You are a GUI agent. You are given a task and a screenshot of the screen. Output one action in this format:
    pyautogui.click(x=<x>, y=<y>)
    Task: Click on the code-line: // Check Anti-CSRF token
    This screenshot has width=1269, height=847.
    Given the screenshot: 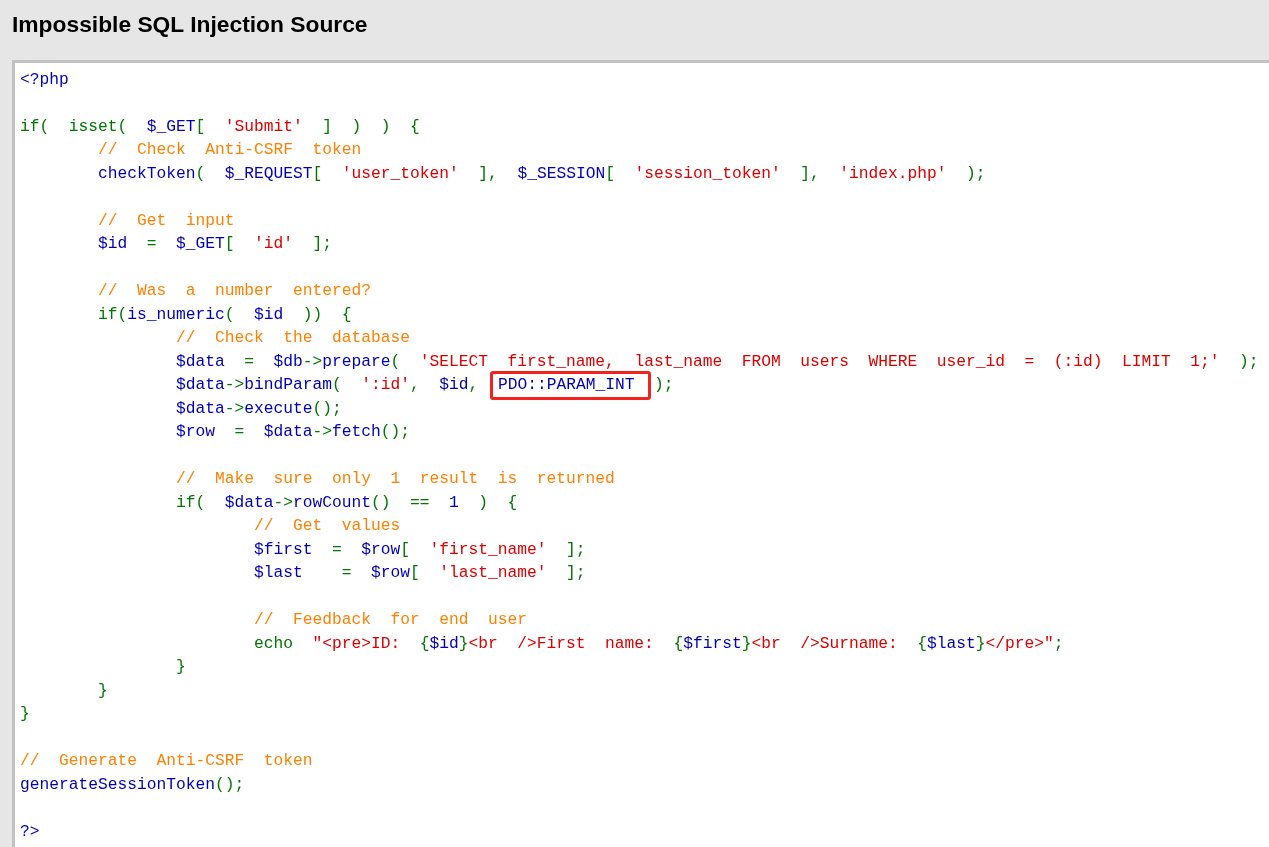 What is the action you would take?
    pyautogui.click(x=230, y=150)
    